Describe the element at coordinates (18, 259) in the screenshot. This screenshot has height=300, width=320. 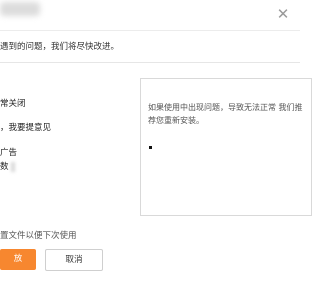
I see `confirm-button: 放` at that location.